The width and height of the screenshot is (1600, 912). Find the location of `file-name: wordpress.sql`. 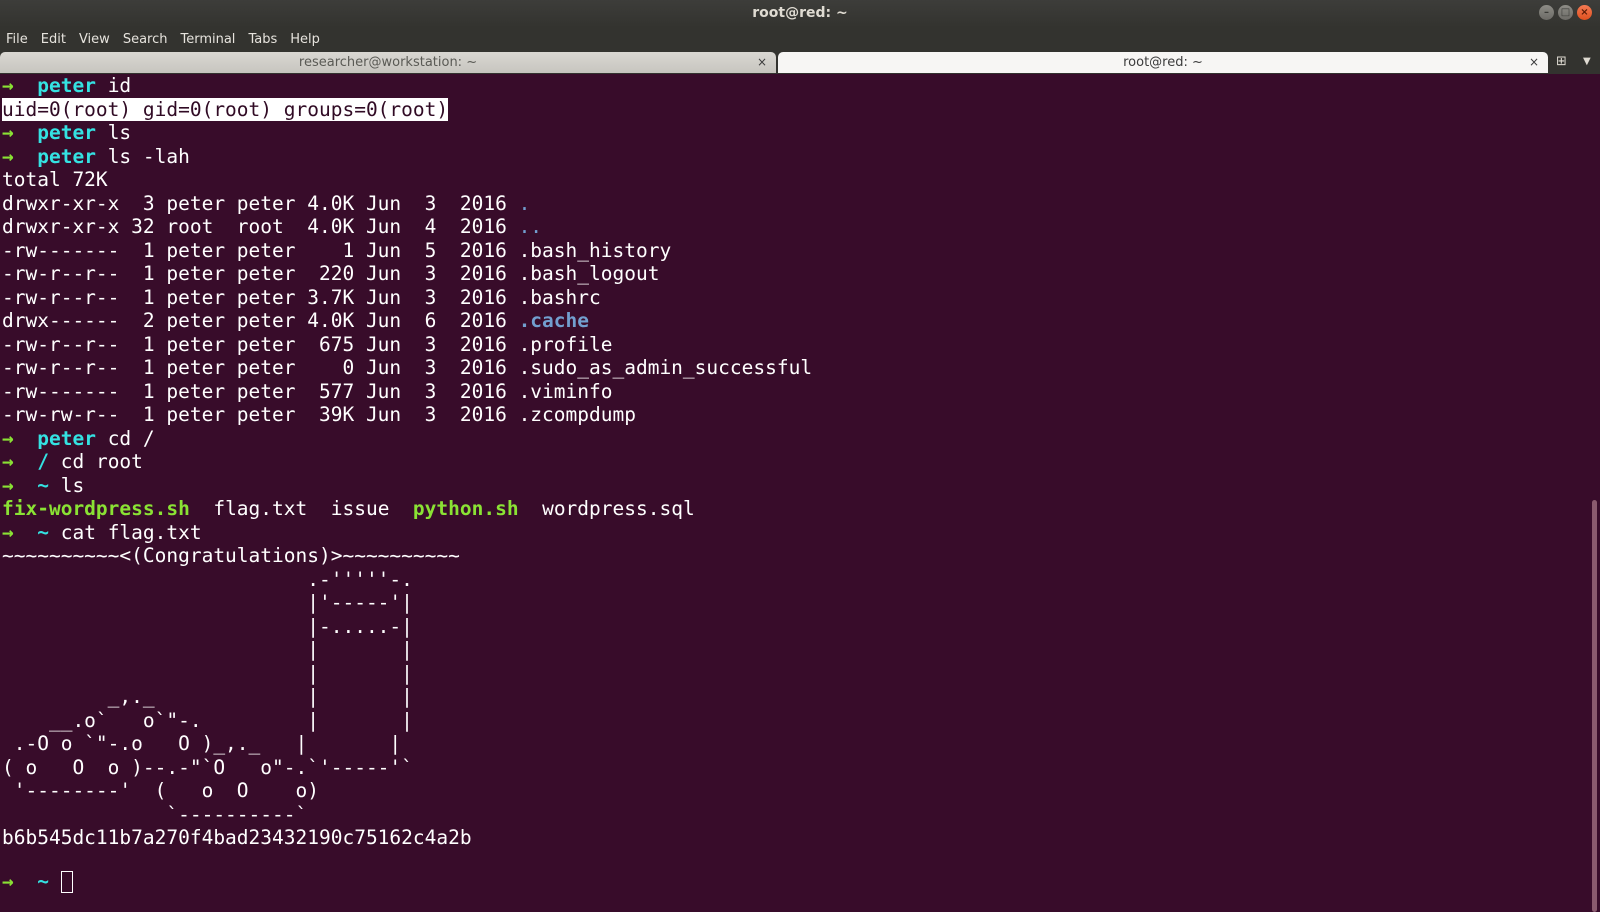

file-name: wordpress.sql is located at coordinates (618, 508).